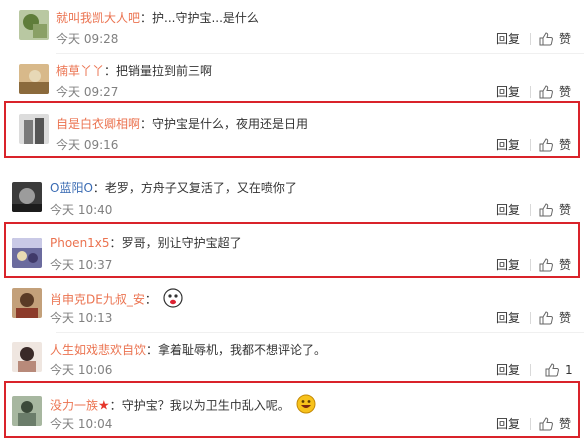  Describe the element at coordinates (87, 145) in the screenshot. I see `comment-time: 今天 09:16` at that location.